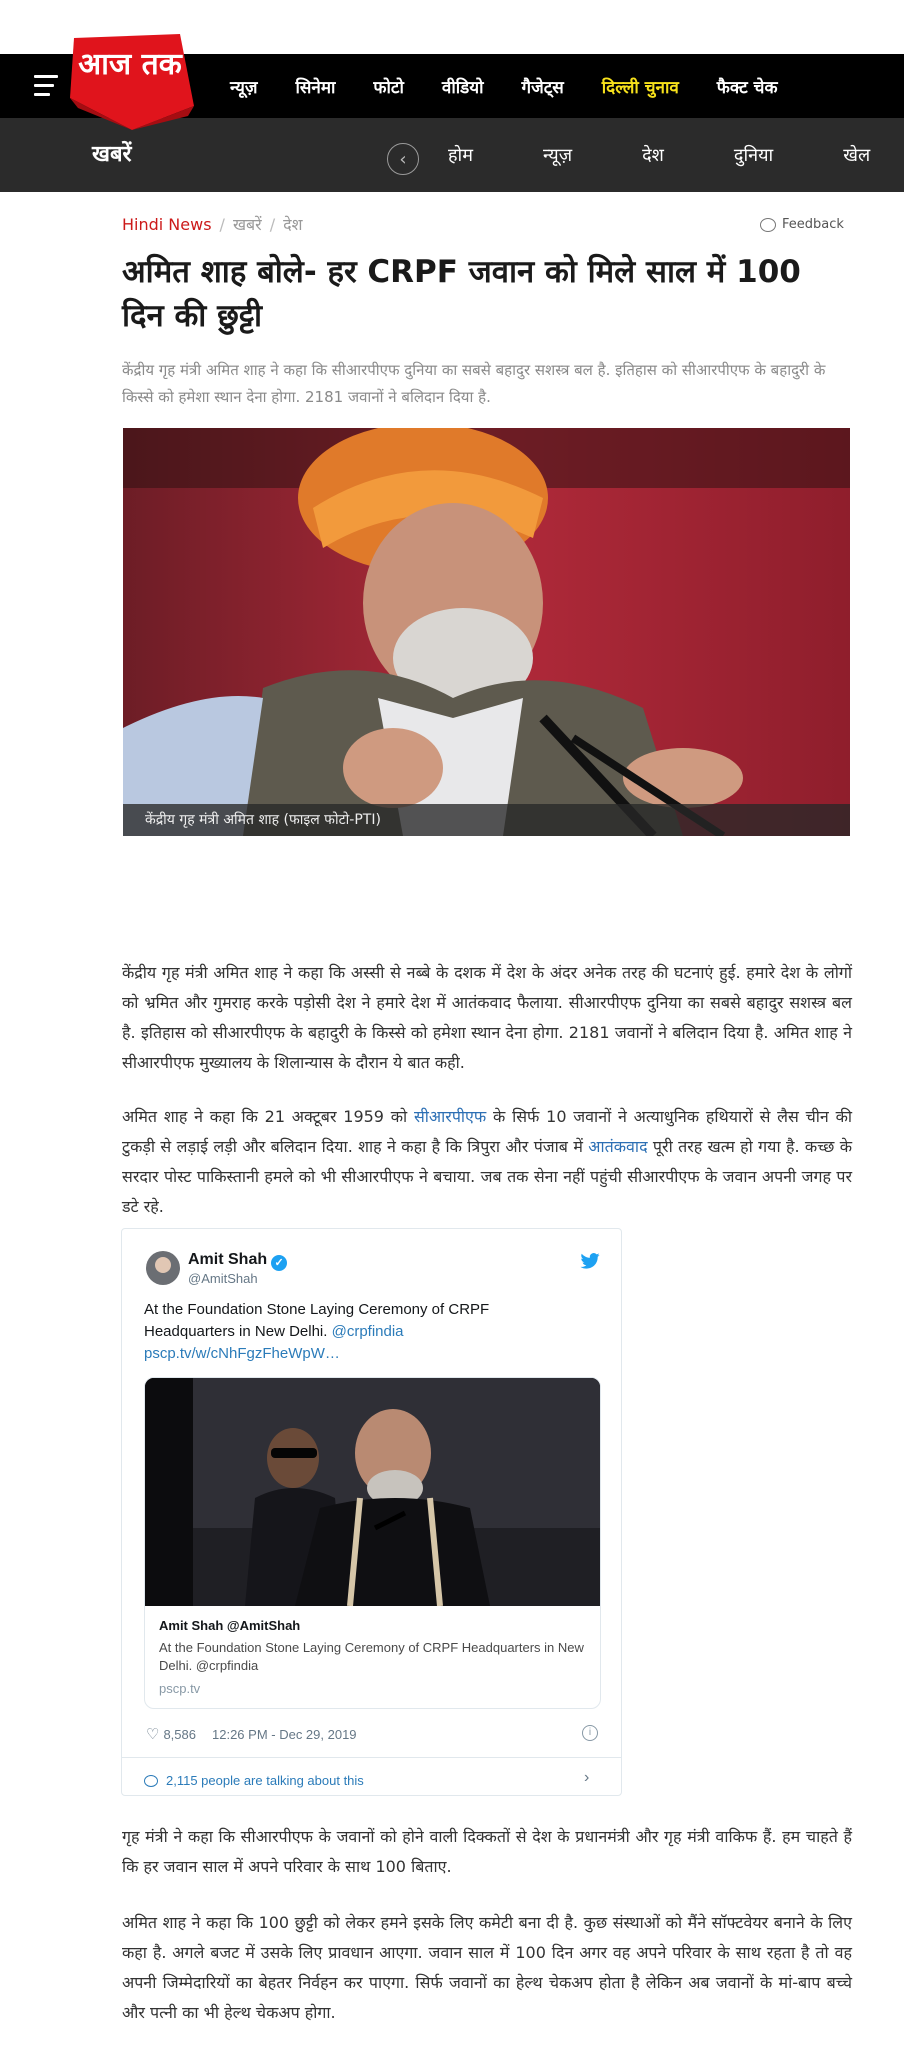 This screenshot has width=904, height=2045. Describe the element at coordinates (463, 86) in the screenshot. I see `nav-video: वीडियो` at that location.